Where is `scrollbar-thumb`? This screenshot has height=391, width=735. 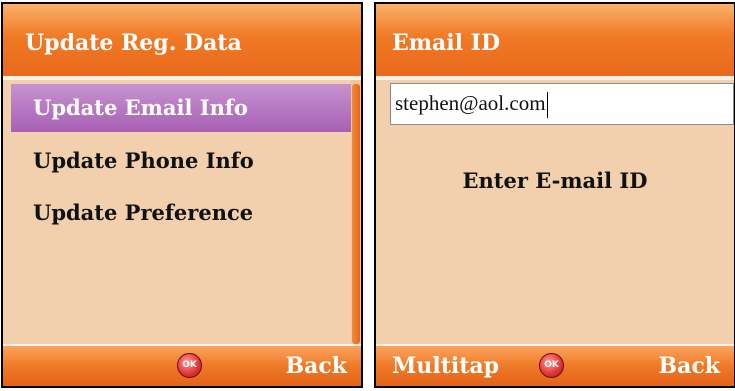
scrollbar-thumb is located at coordinates (356, 214).